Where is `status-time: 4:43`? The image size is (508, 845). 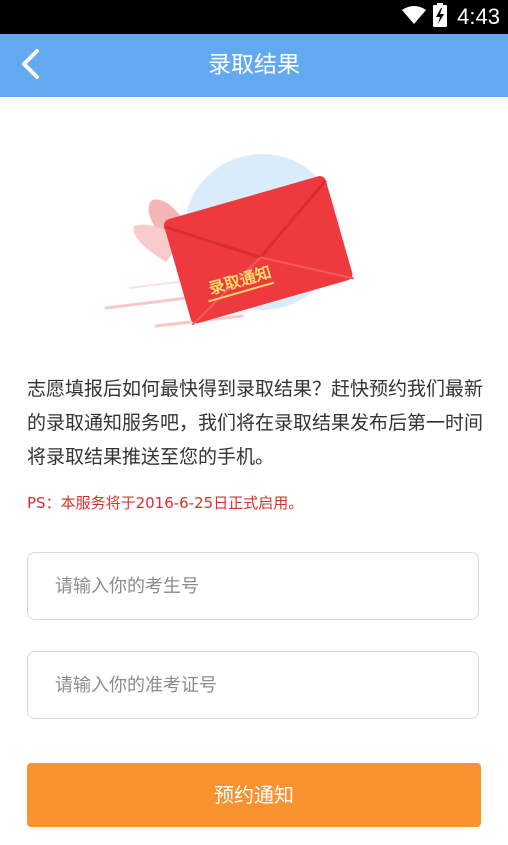 status-time: 4:43 is located at coordinates (478, 16).